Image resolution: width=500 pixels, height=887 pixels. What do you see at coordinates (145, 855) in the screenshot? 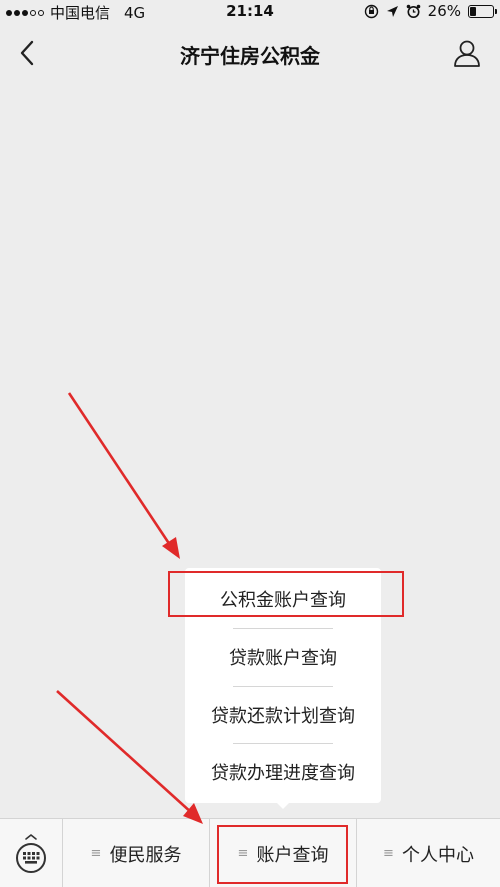
I see `tab-label: 便民服务` at bounding box center [145, 855].